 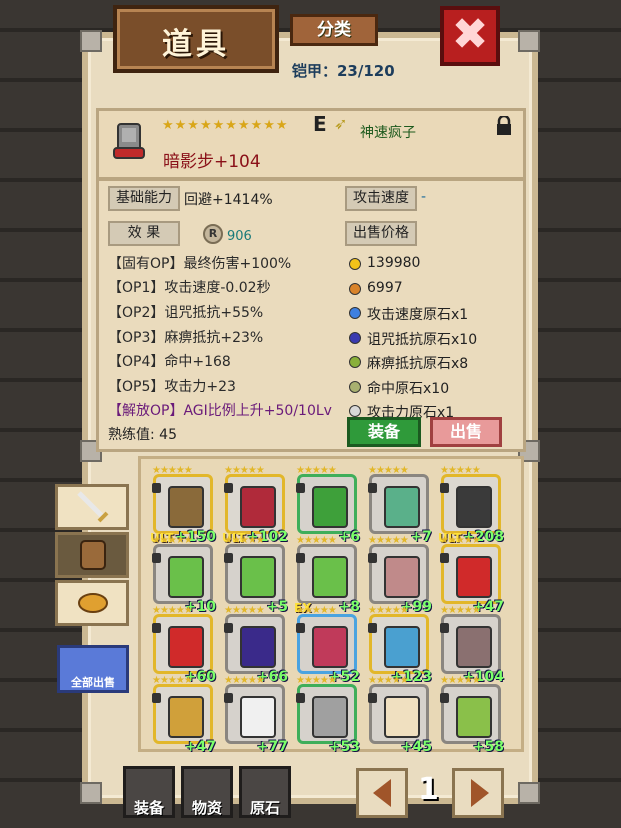 I want to click on item-grade: E, so click(x=320, y=124).